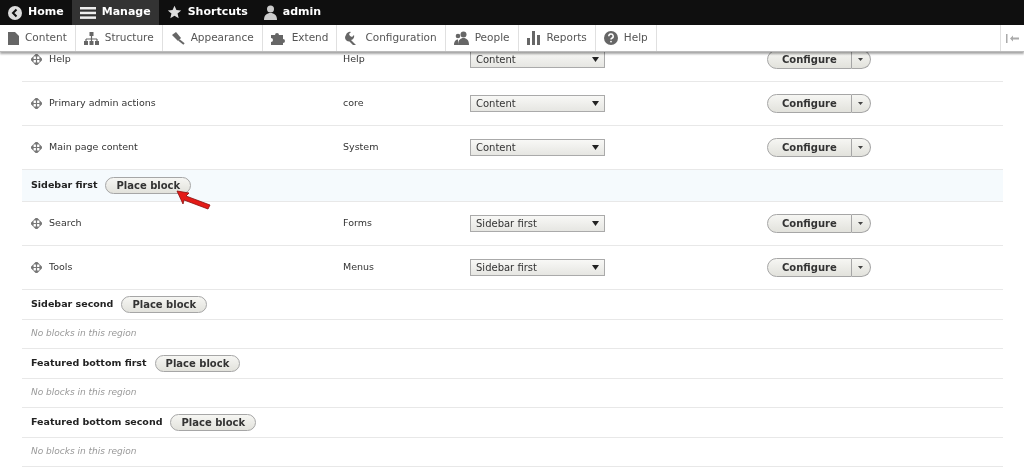 This screenshot has height=474, width=1024. I want to click on tray-link: Help, so click(626, 38).